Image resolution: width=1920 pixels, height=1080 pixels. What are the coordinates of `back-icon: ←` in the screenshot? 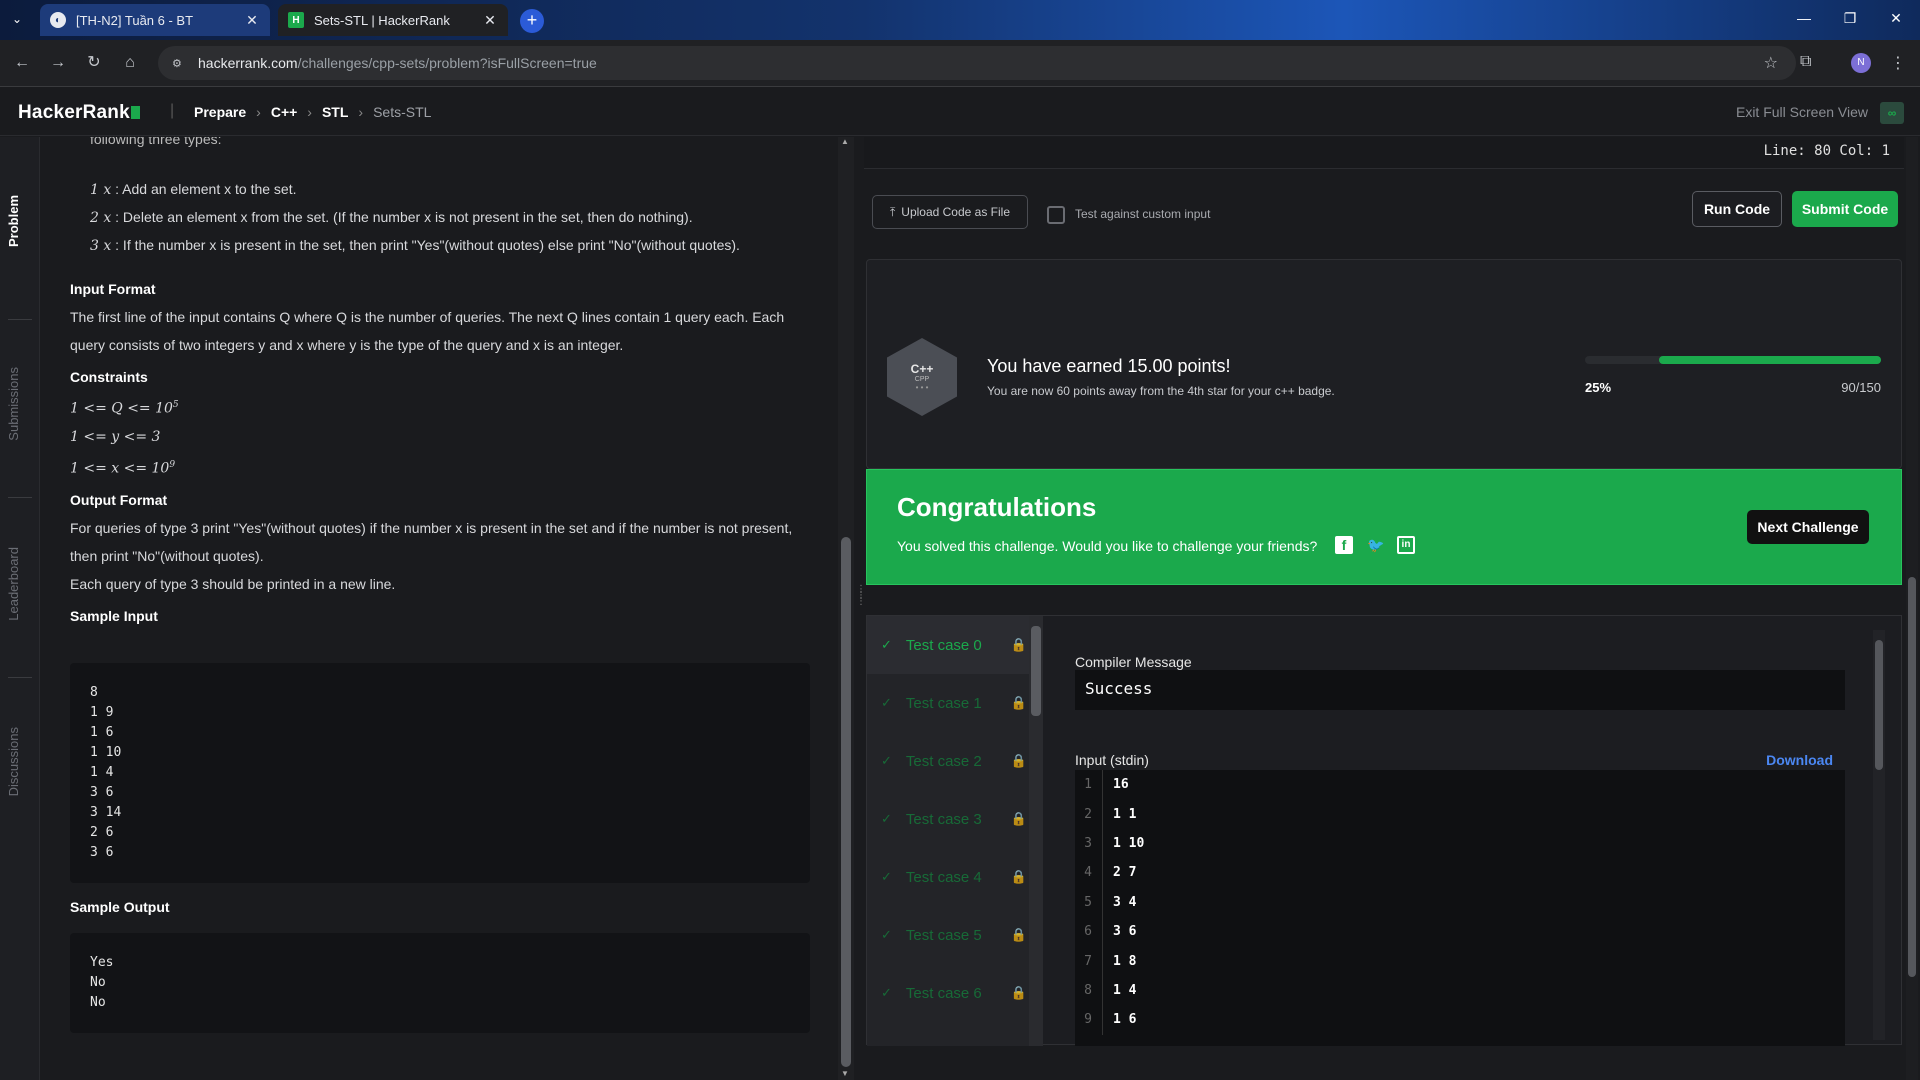 It's located at (22, 63).